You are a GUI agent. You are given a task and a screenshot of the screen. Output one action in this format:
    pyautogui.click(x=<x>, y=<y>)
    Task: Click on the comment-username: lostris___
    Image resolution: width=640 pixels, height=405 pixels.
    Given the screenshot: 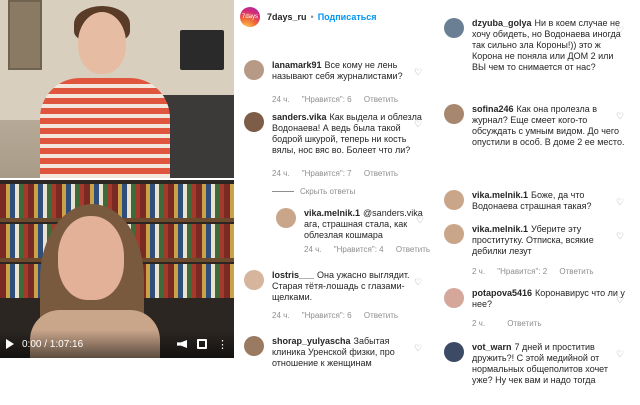 What is the action you would take?
    pyautogui.click(x=293, y=275)
    